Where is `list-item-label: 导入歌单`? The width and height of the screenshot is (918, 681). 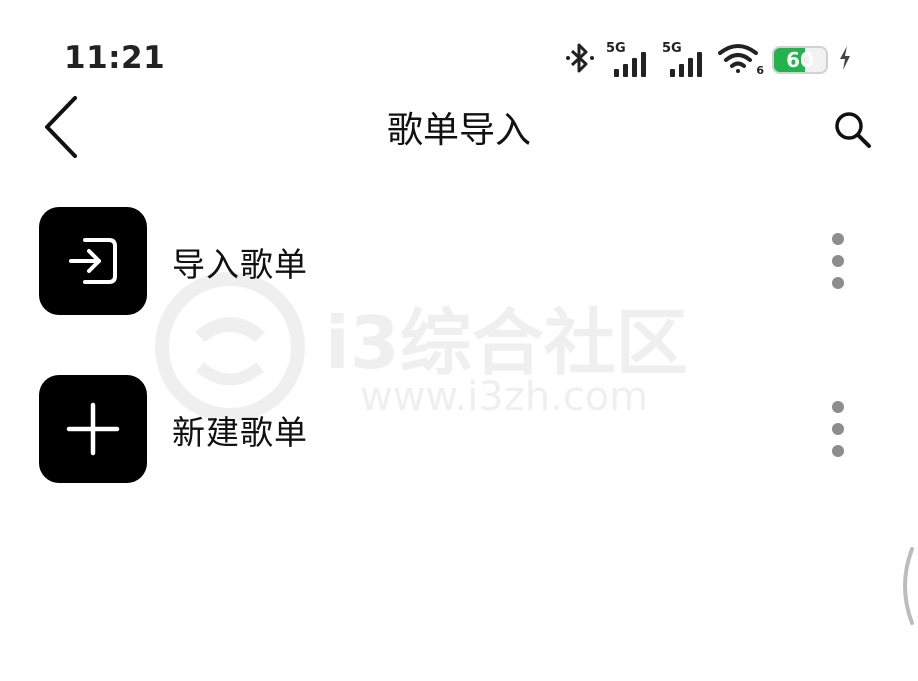
list-item-label: 导入歌单 is located at coordinates (240, 264).